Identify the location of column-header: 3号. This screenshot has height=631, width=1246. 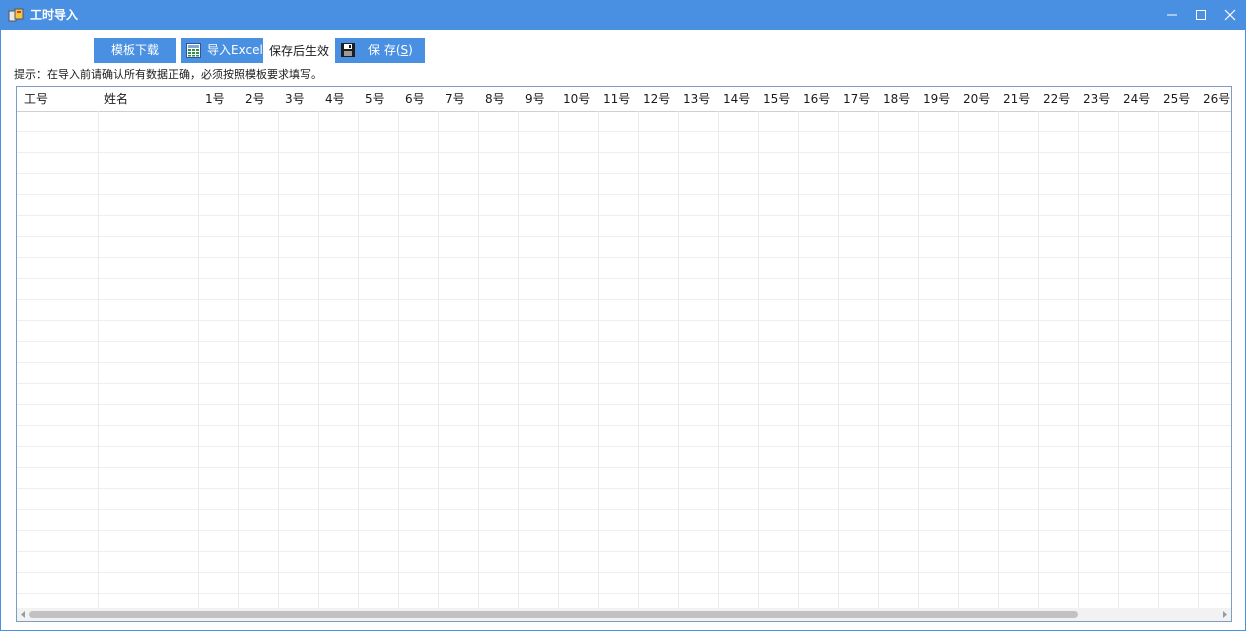
(301, 99).